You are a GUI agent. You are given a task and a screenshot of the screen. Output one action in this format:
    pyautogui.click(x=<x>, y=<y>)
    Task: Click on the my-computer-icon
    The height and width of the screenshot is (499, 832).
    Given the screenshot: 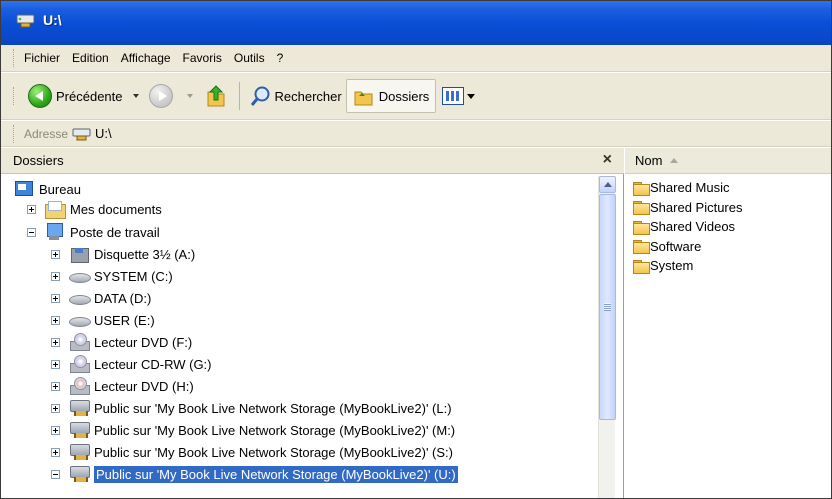 What is the action you would take?
    pyautogui.click(x=55, y=232)
    